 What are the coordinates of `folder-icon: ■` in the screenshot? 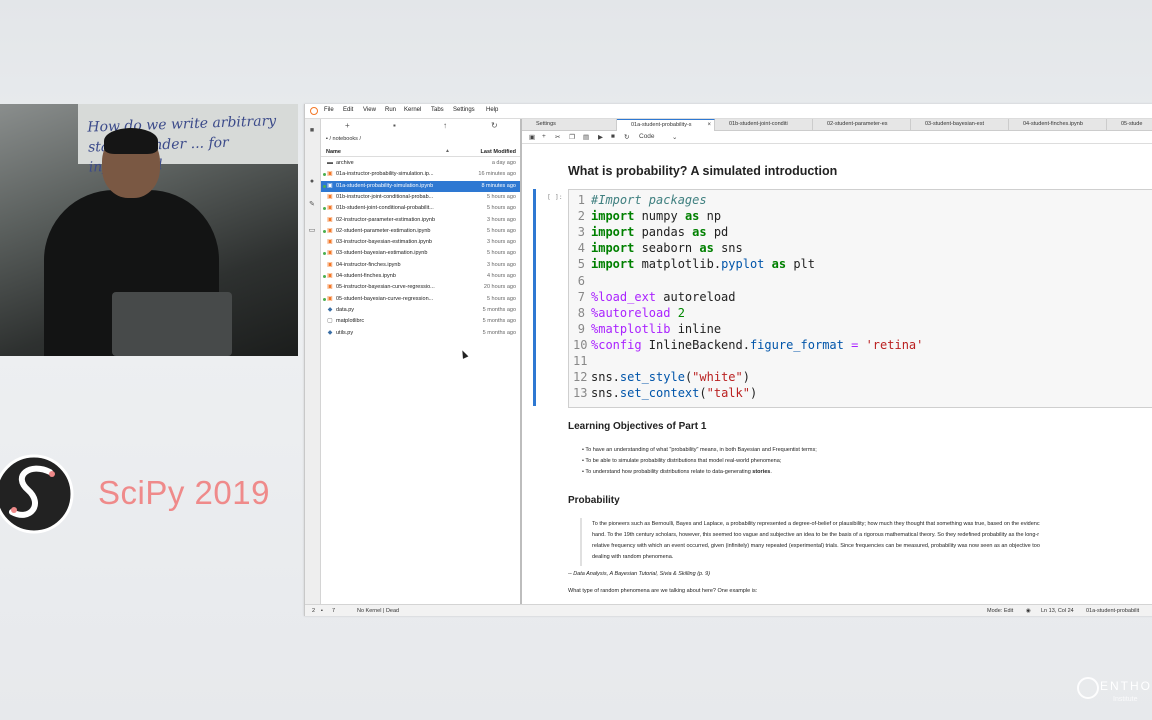 It's located at (312, 130).